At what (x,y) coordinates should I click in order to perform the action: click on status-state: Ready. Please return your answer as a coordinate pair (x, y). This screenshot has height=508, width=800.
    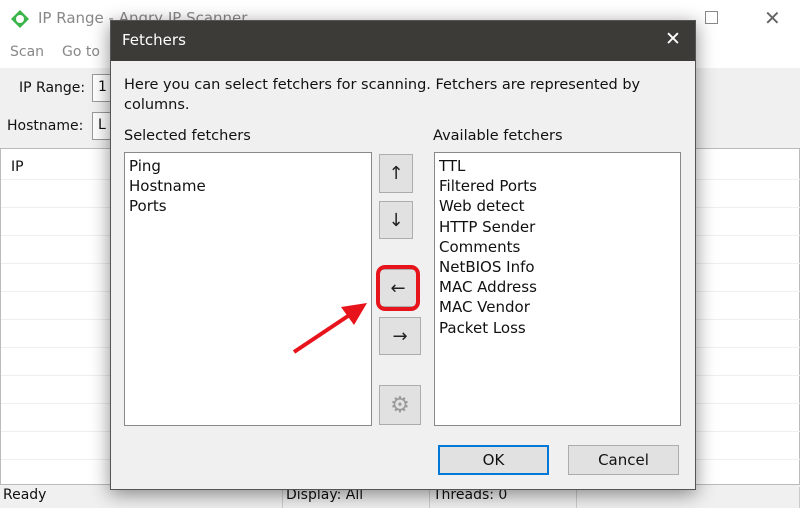
    Looking at the image, I should click on (25, 495).